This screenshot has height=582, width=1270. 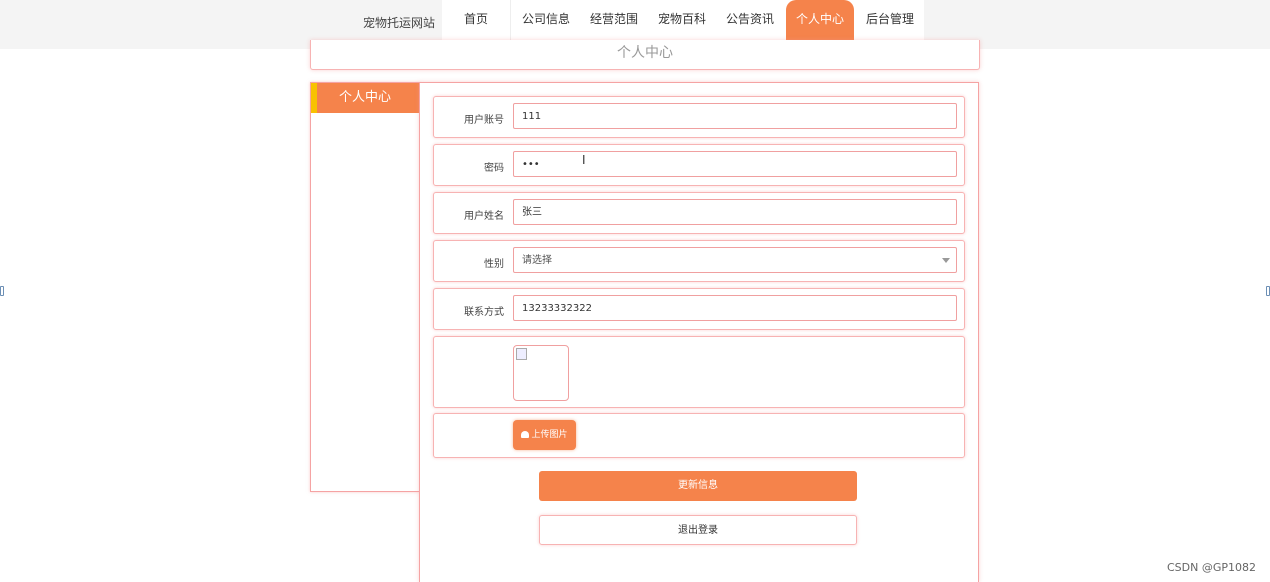 I want to click on cloud-upload-icon, so click(x=525, y=434).